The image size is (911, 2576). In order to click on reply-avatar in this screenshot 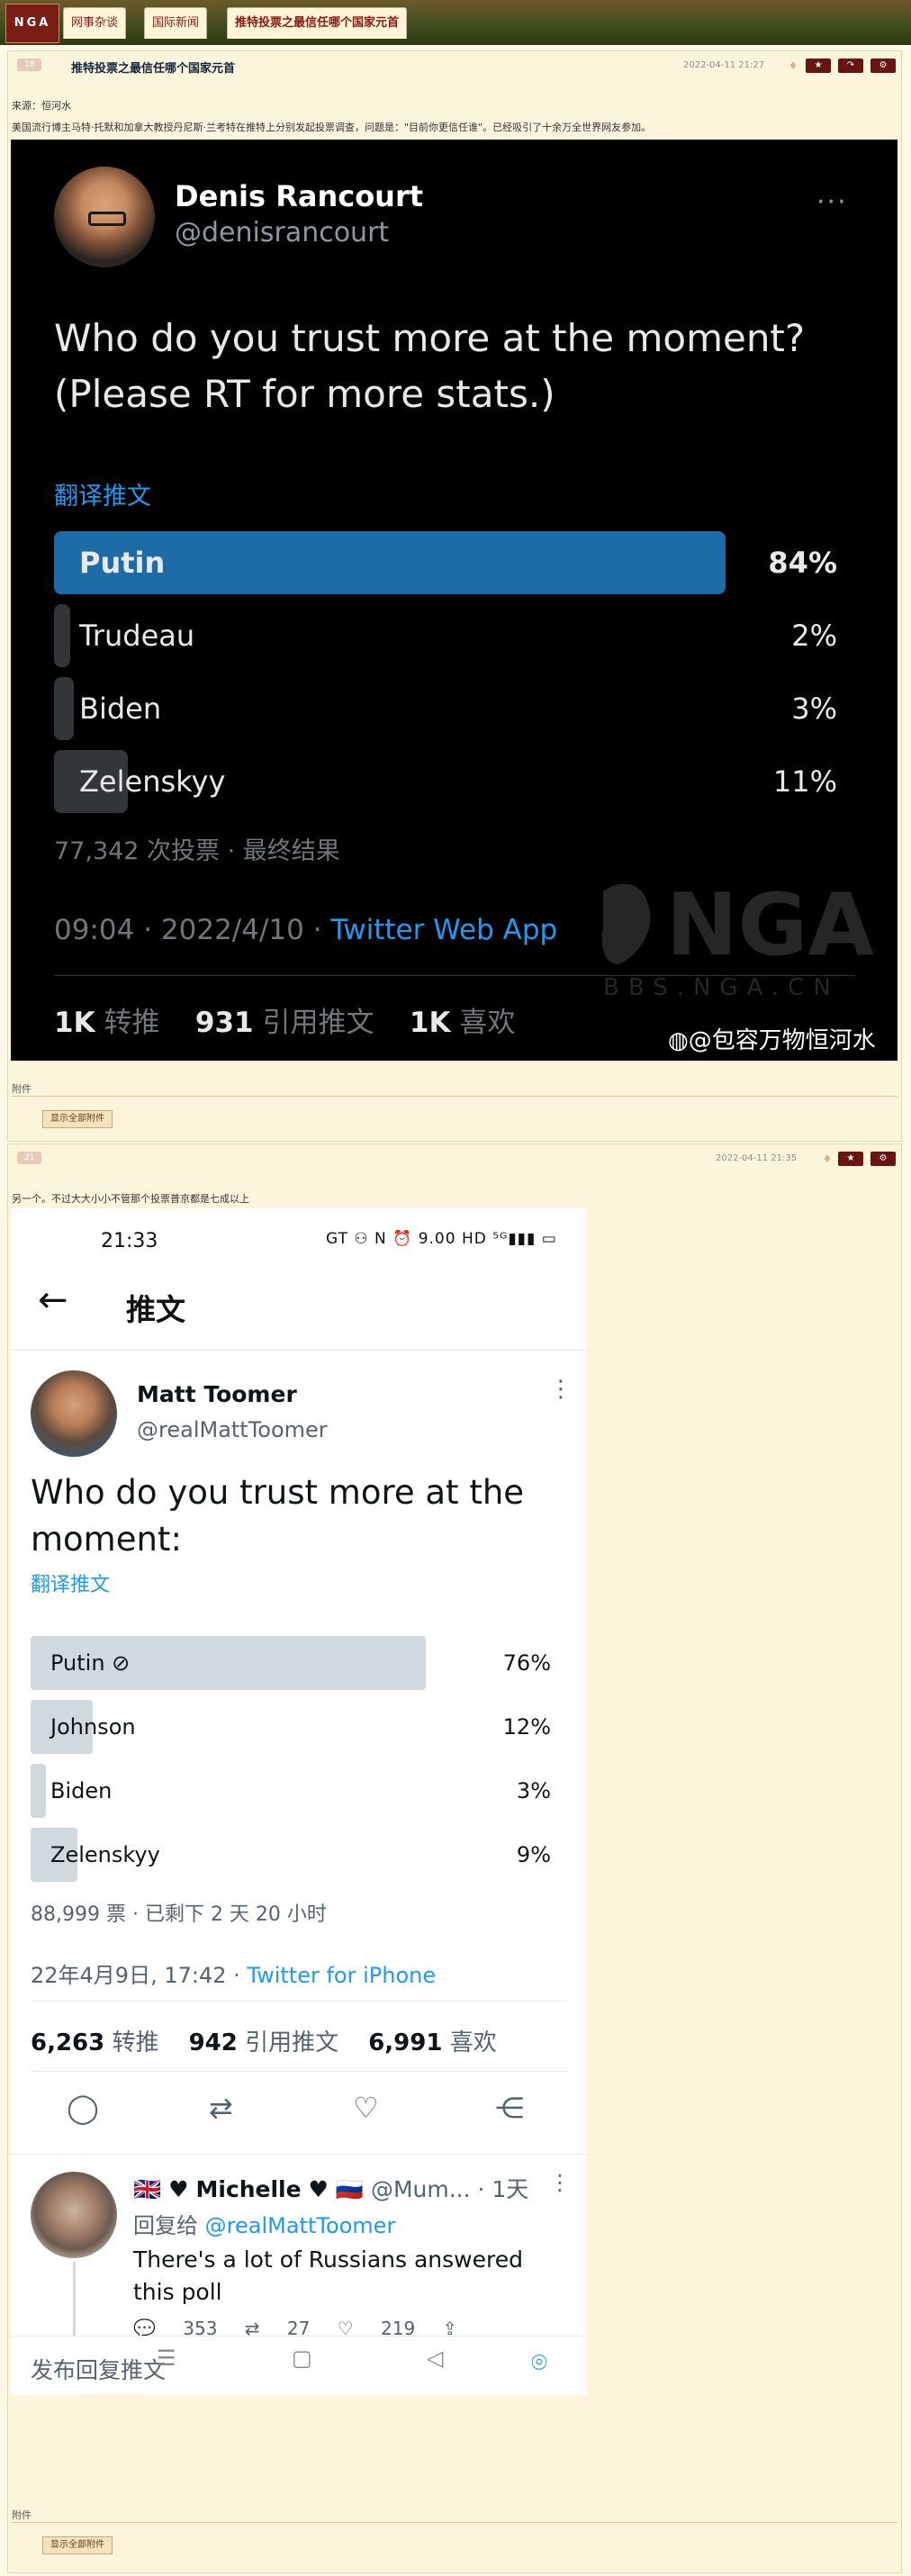, I will do `click(74, 2215)`.